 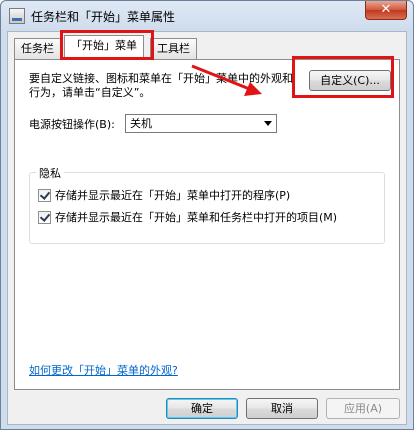 What do you see at coordinates (173, 48) in the screenshot?
I see `tab-toolbars: 工具栏` at bounding box center [173, 48].